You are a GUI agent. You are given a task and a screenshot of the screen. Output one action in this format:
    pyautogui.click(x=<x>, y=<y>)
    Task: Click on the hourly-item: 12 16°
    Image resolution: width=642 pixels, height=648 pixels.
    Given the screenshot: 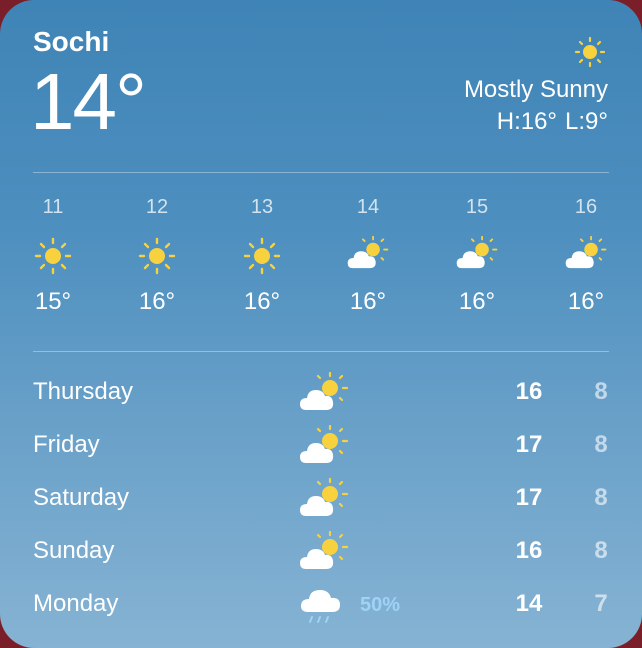 What is the action you would take?
    pyautogui.click(x=157, y=256)
    